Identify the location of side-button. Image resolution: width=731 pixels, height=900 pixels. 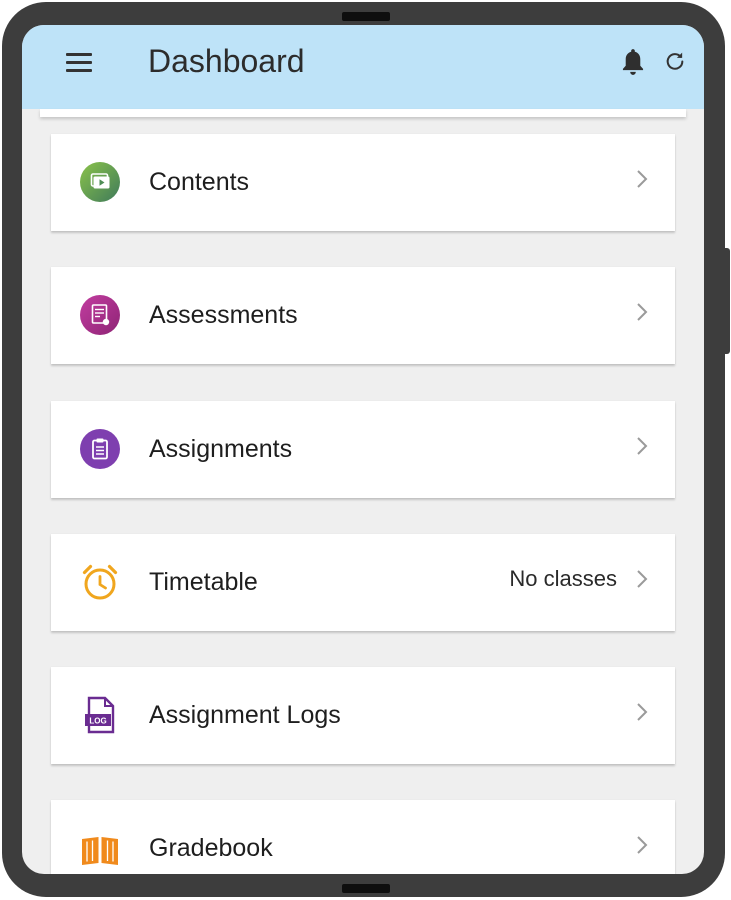
(726, 301).